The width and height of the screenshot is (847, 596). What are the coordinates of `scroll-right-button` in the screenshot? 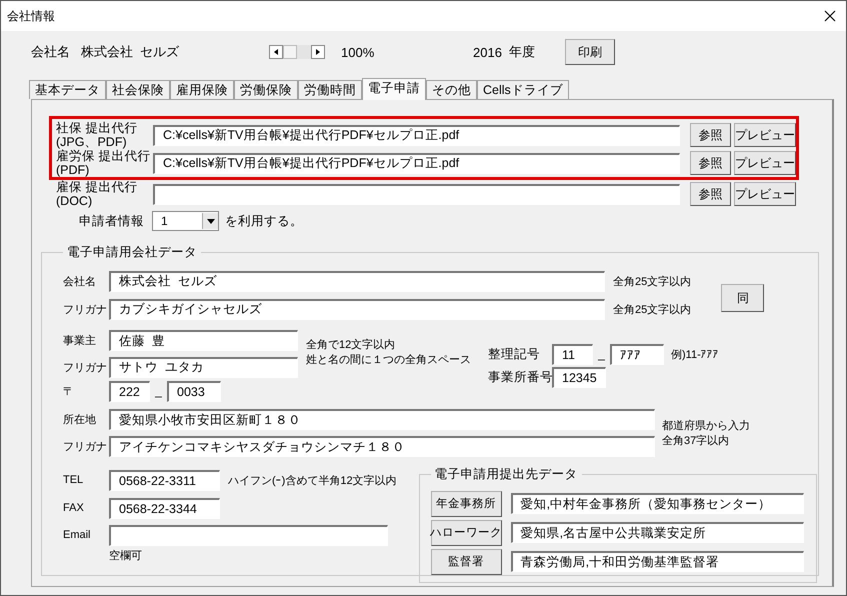 It's located at (318, 52).